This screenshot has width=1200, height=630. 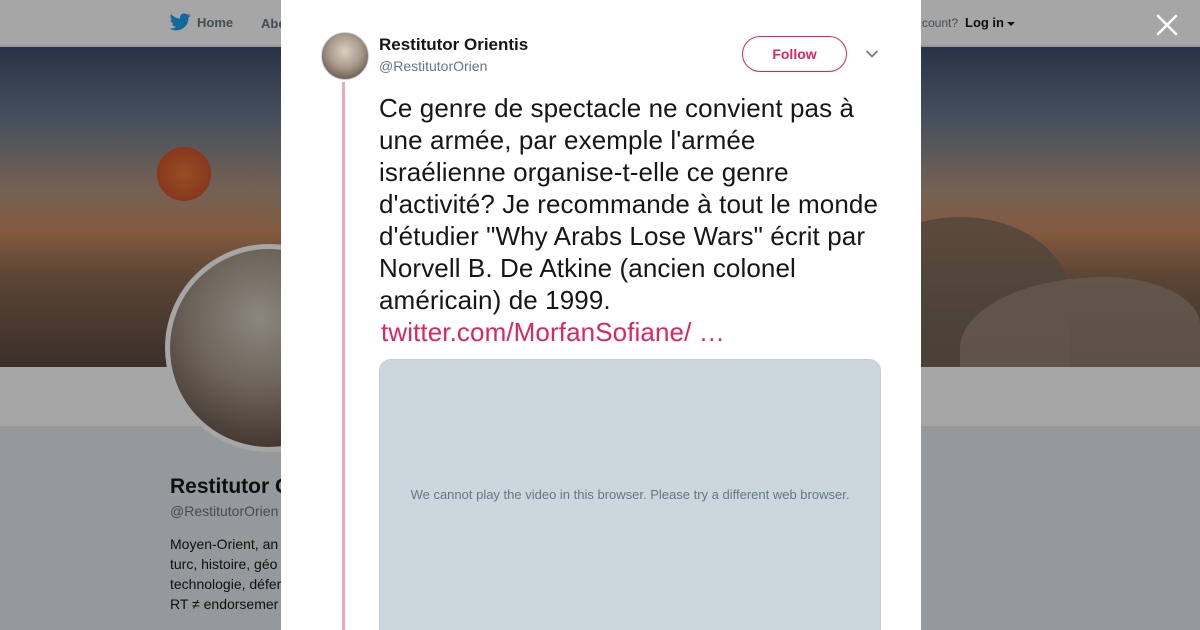 I want to click on tweet-author-name: Restitutor Orientis, so click(x=453, y=45).